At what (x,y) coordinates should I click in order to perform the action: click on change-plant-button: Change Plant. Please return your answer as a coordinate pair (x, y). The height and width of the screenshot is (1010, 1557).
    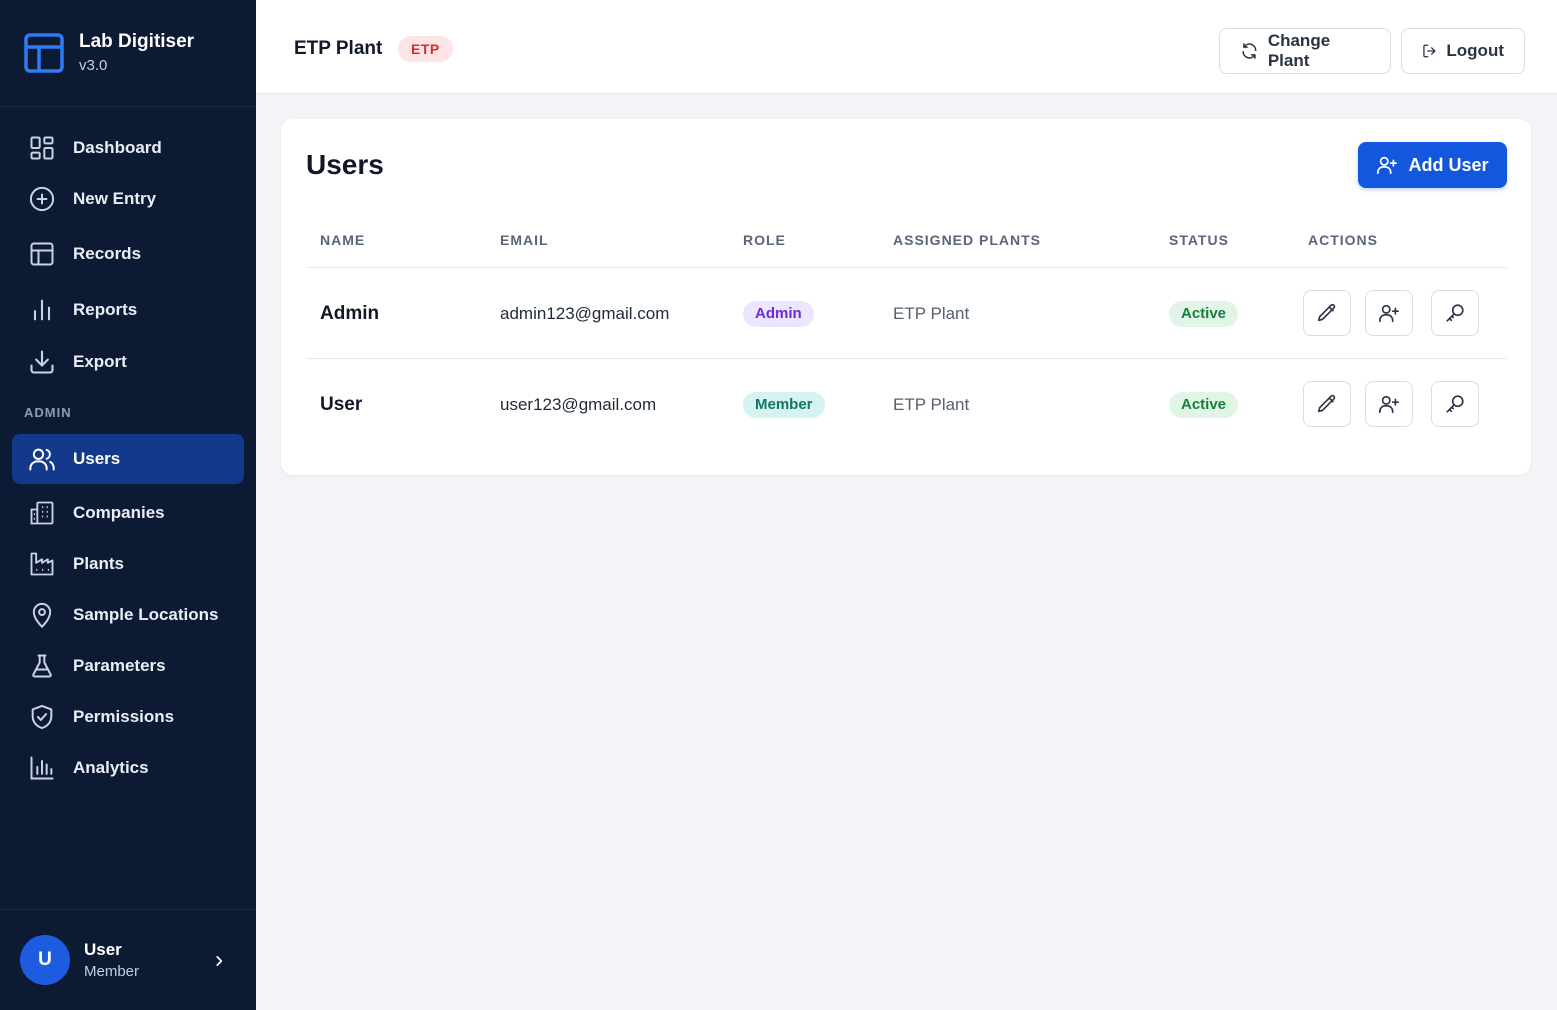
    Looking at the image, I should click on (1305, 51).